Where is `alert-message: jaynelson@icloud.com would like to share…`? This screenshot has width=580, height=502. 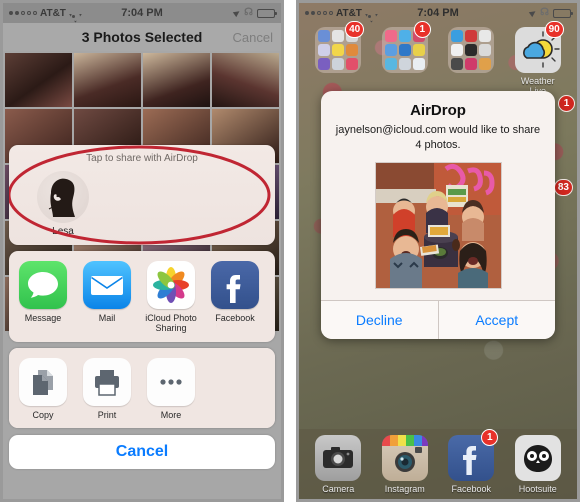
alert-message: jaynelson@icloud.com would like to share… is located at coordinates (438, 137).